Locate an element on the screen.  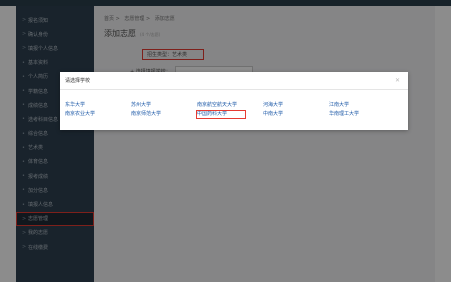
school-option: 中南大学 is located at coordinates (296, 114).